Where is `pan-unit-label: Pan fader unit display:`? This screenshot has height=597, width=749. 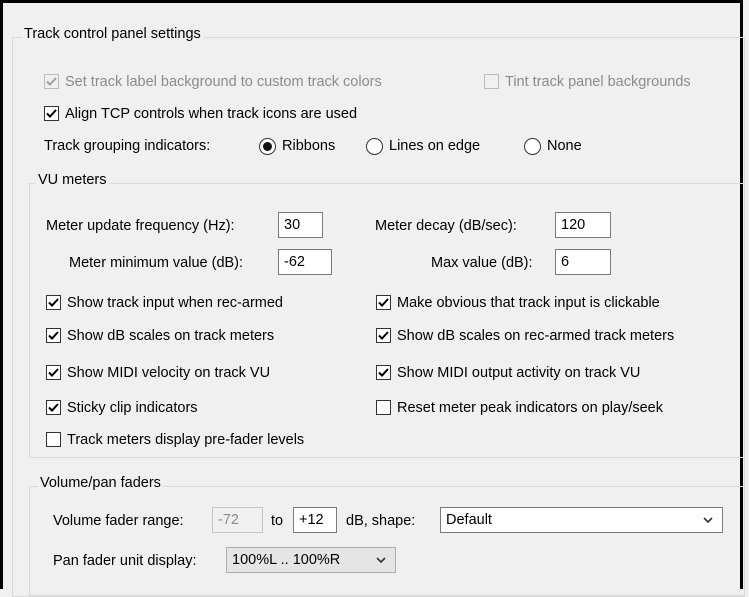
pan-unit-label: Pan fader unit display: is located at coordinates (125, 561).